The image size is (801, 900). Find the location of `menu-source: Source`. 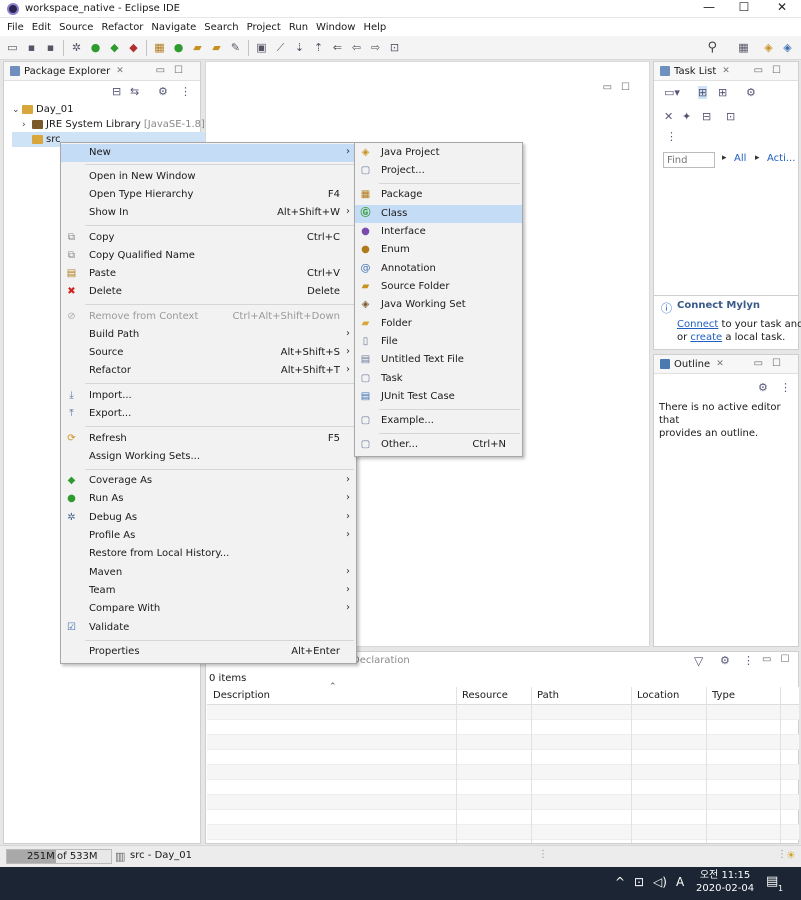

menu-source: Source is located at coordinates (76, 27).